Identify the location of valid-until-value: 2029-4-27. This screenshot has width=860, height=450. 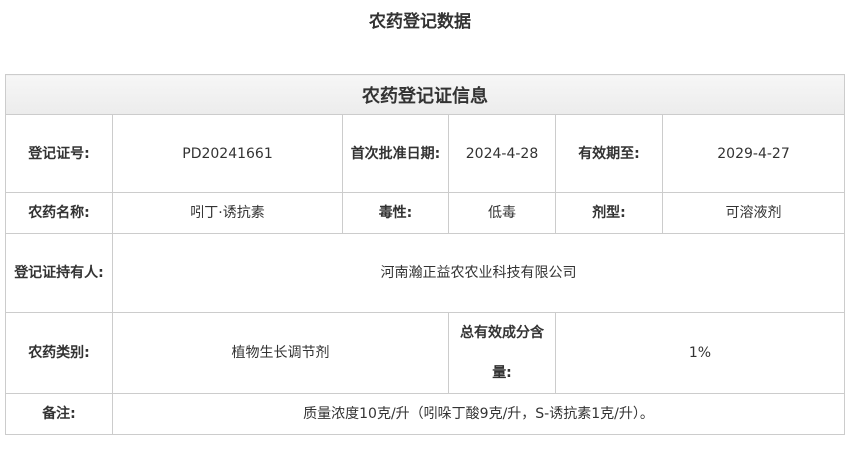
(753, 153).